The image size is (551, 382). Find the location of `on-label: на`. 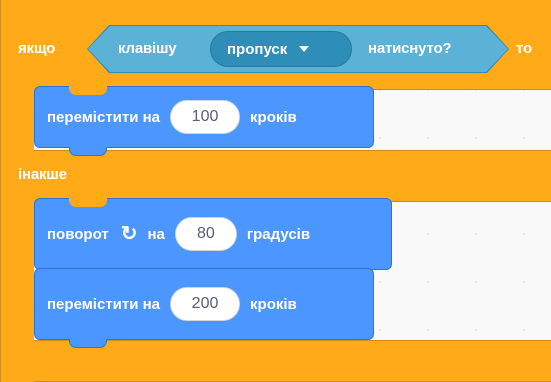

on-label: на is located at coordinates (156, 234).